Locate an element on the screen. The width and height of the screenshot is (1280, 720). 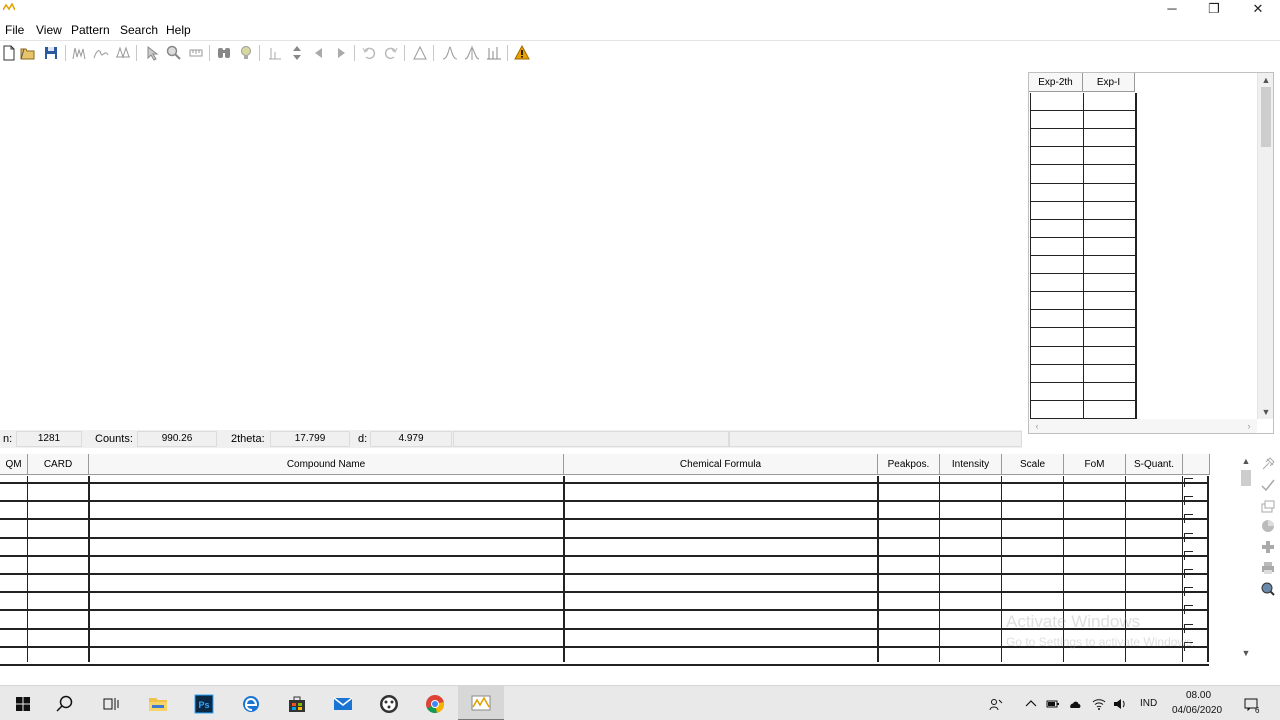
results-header-qm: QM is located at coordinates (14, 464).